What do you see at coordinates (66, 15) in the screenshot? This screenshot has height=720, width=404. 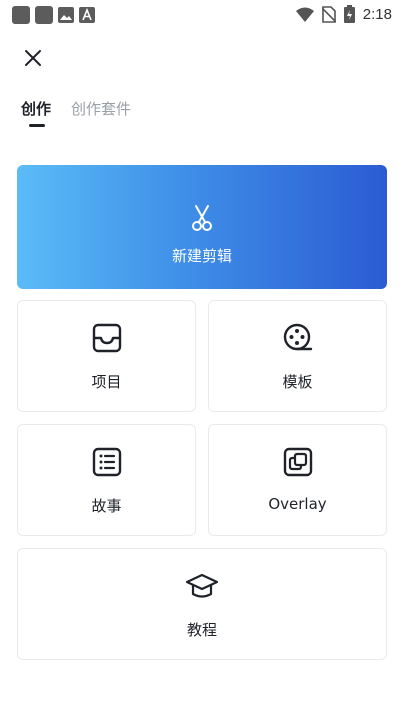 I see `image-icon` at bounding box center [66, 15].